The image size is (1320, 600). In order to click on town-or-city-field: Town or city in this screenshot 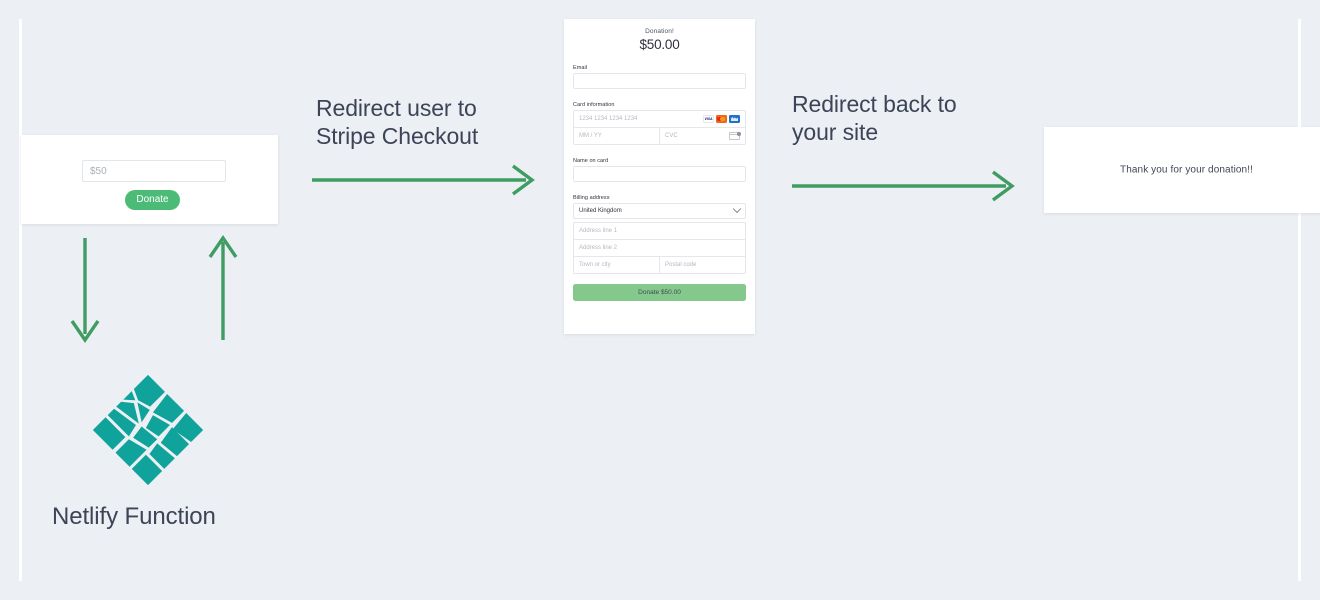, I will do `click(617, 265)`.